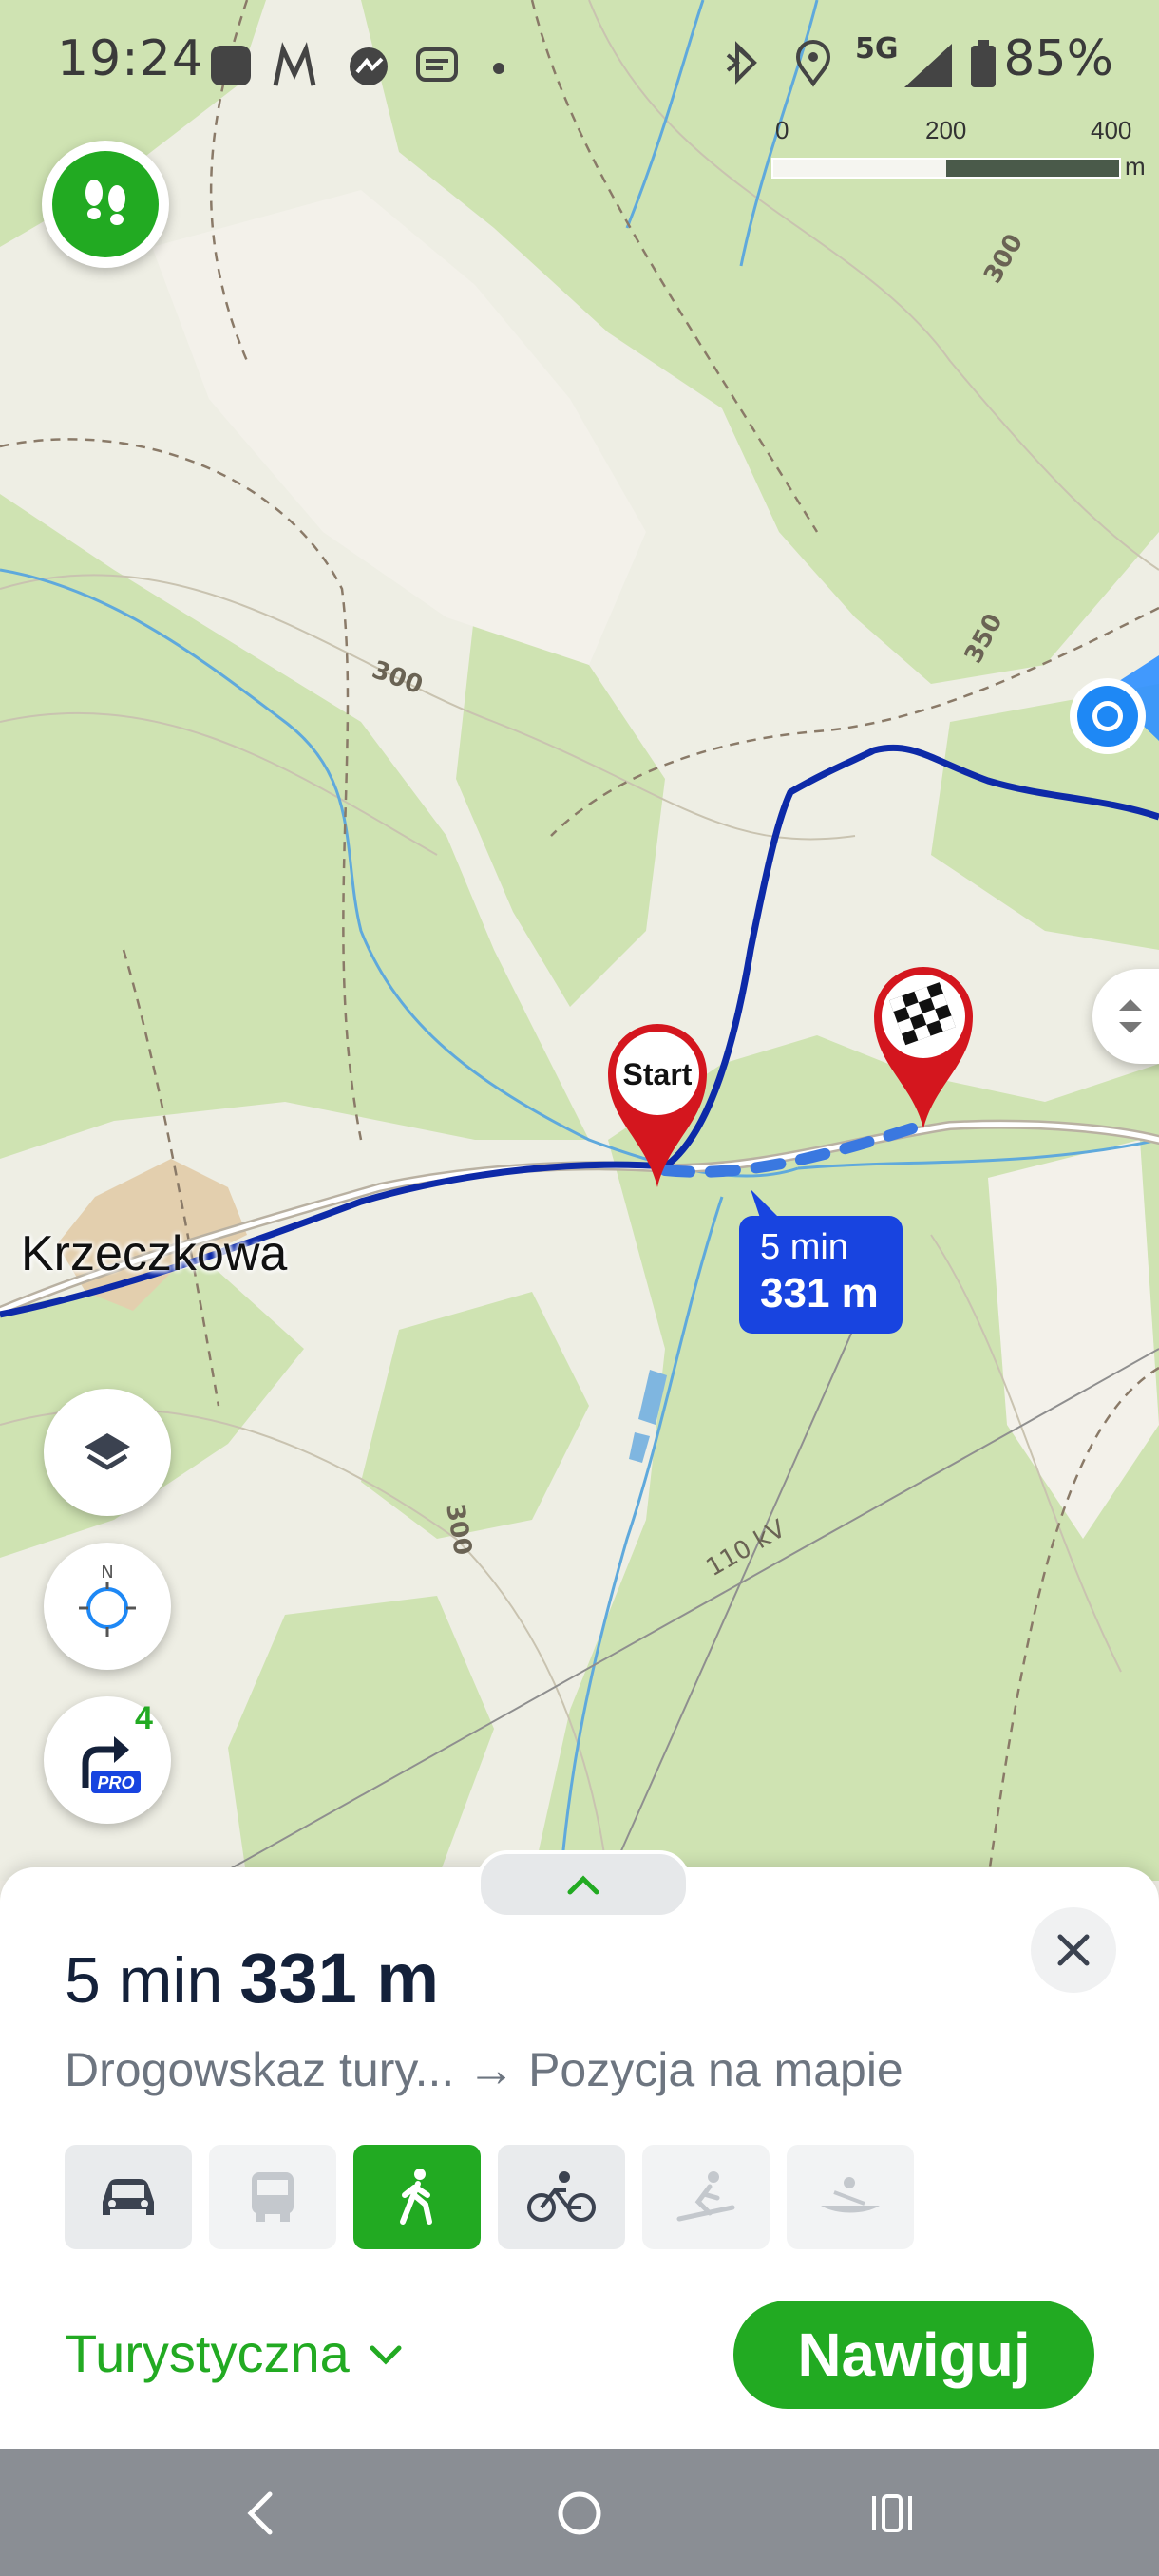  Describe the element at coordinates (107, 1600) in the screenshot. I see `compass-icon: N` at that location.